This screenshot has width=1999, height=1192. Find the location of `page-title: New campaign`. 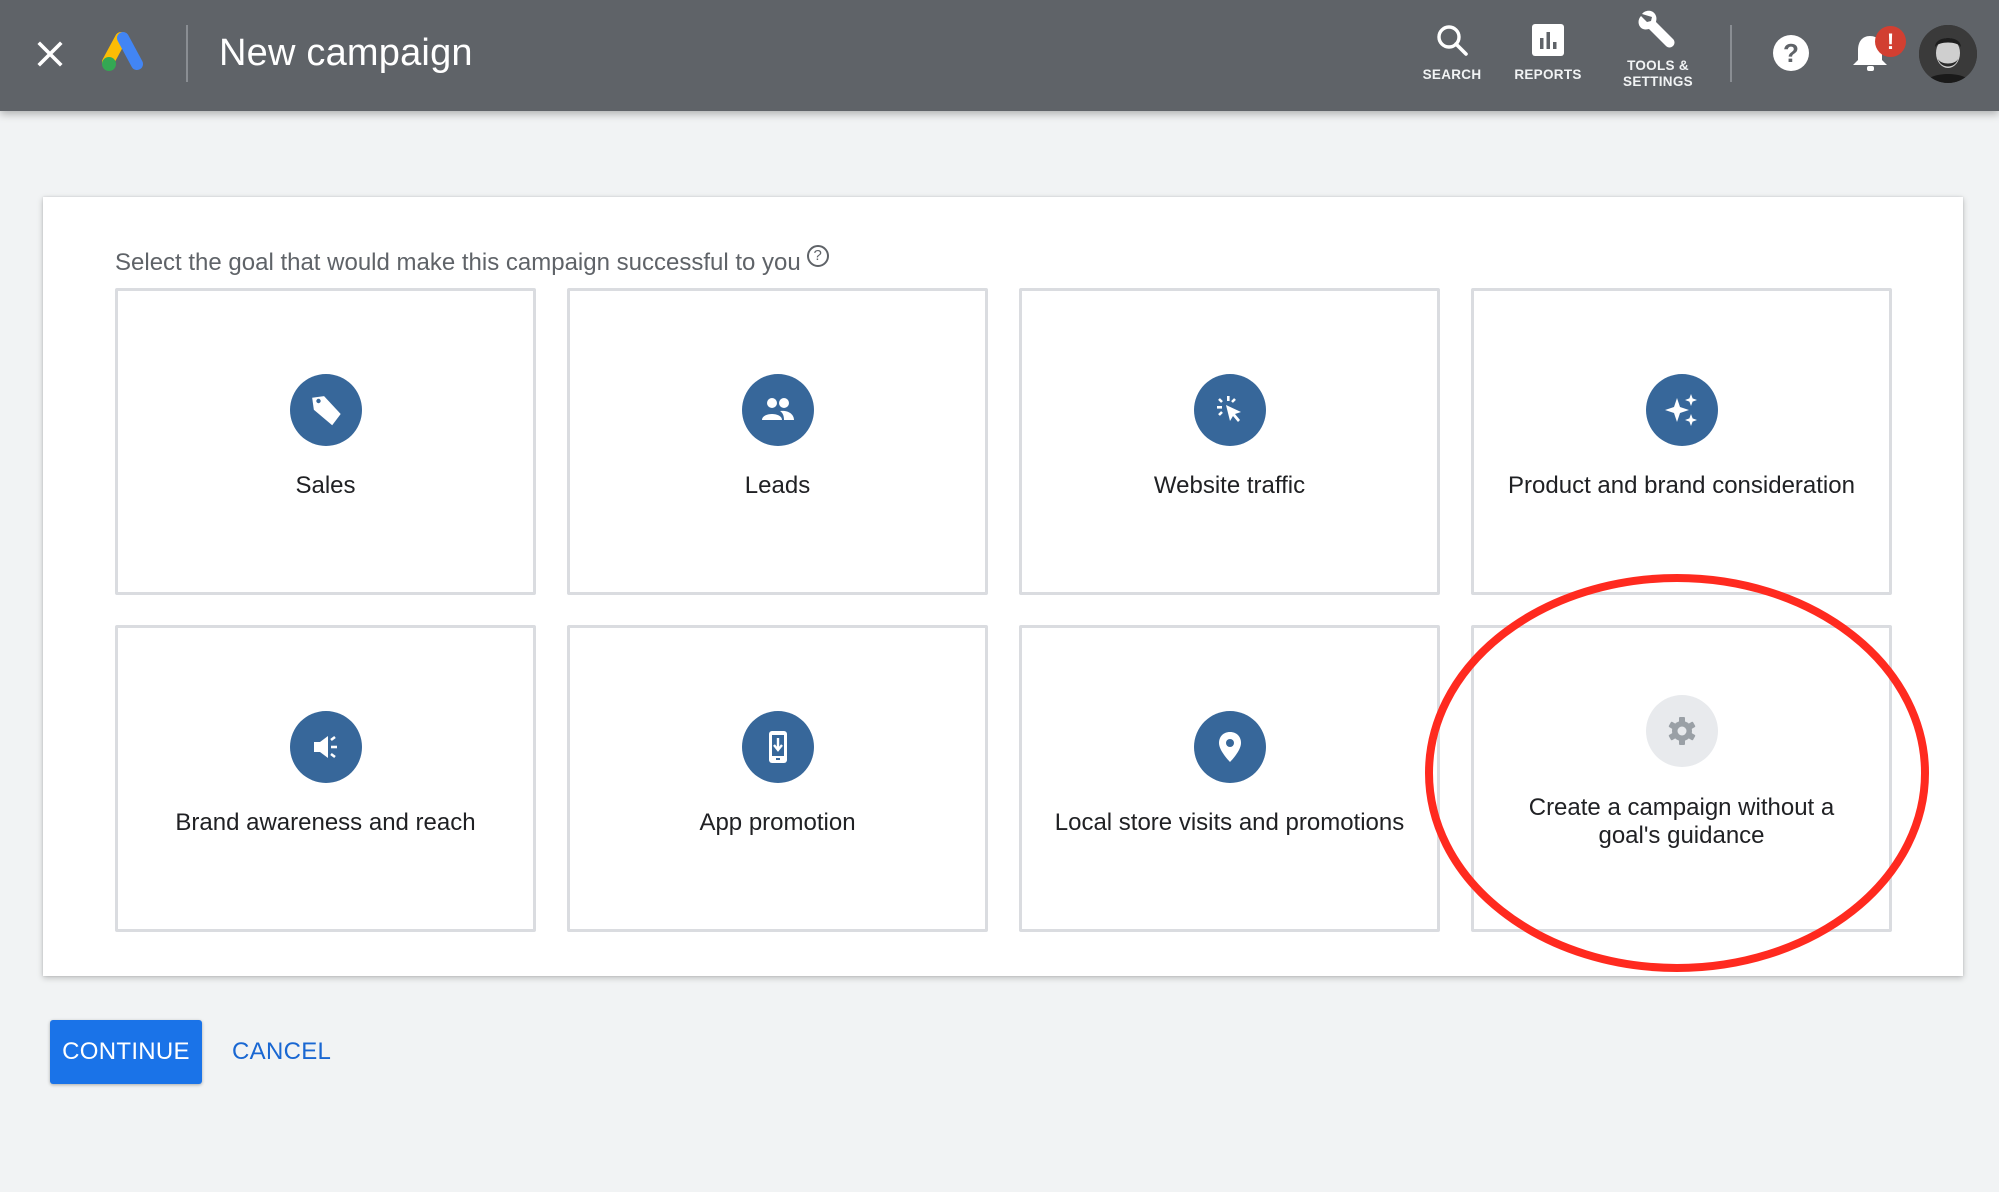

page-title: New campaign is located at coordinates (346, 53).